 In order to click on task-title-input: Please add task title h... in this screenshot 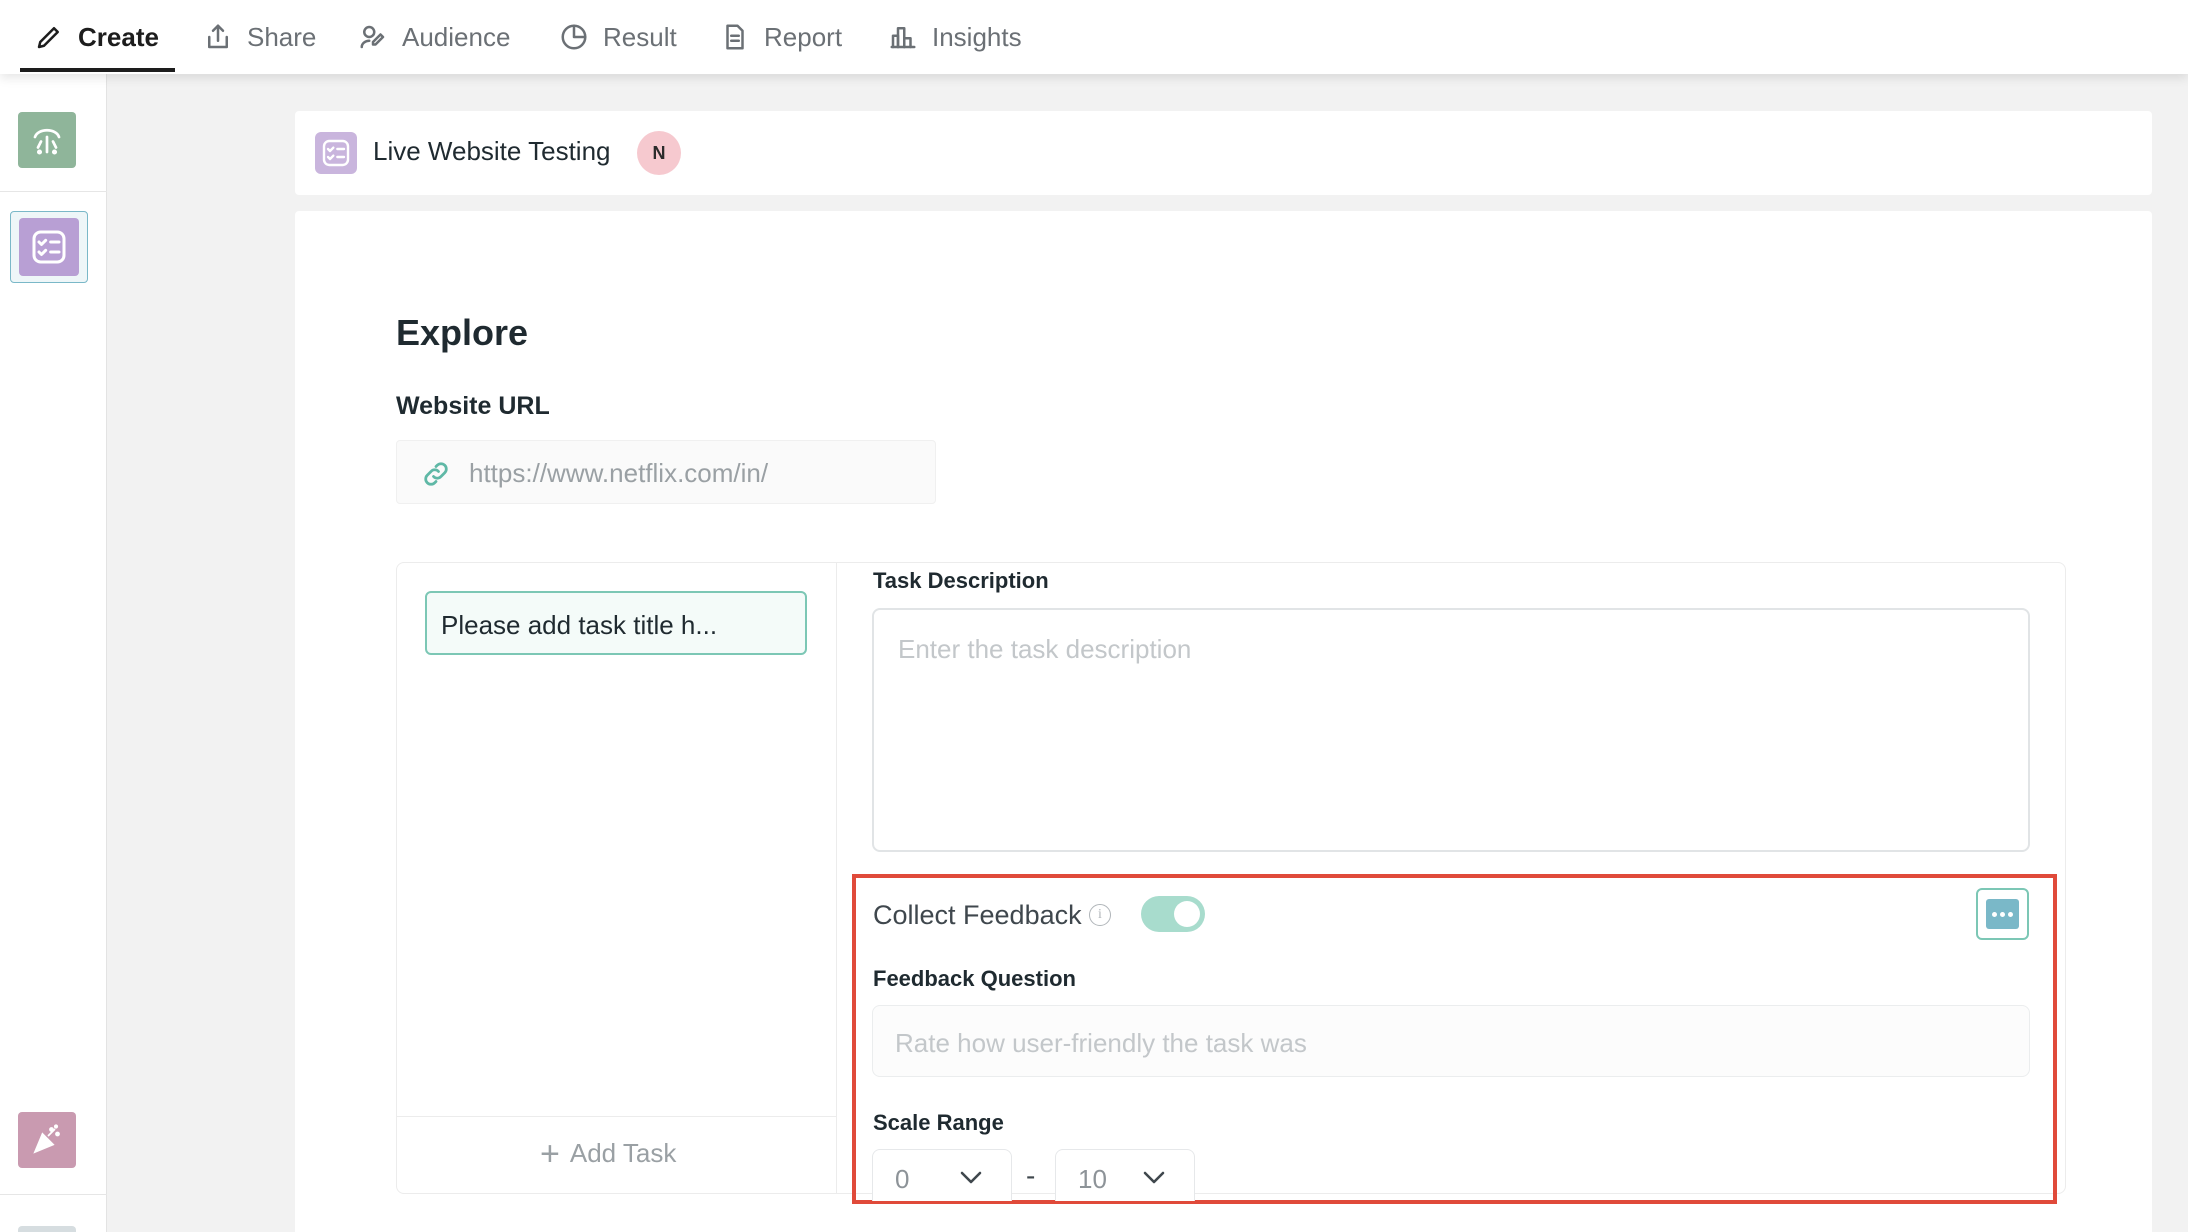, I will do `click(616, 623)`.